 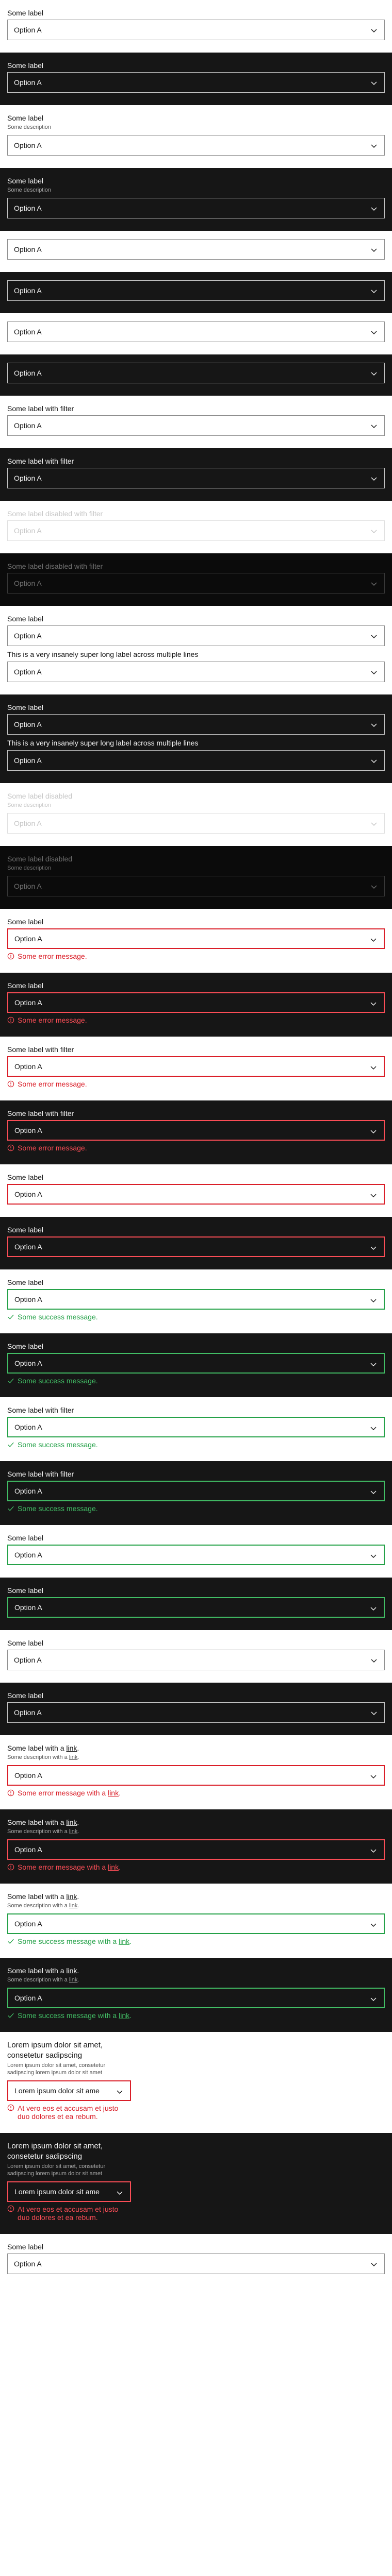 What do you see at coordinates (58, 1317) in the screenshot?
I see `message-text: Some success message.` at bounding box center [58, 1317].